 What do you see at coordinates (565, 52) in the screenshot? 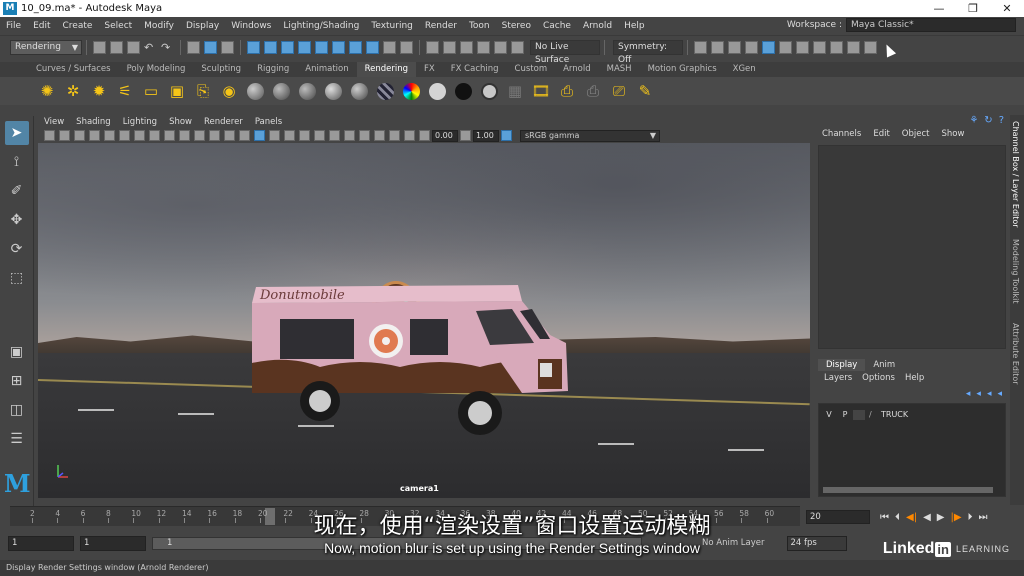
I see `live-surface-field: No Live Surface` at bounding box center [565, 52].